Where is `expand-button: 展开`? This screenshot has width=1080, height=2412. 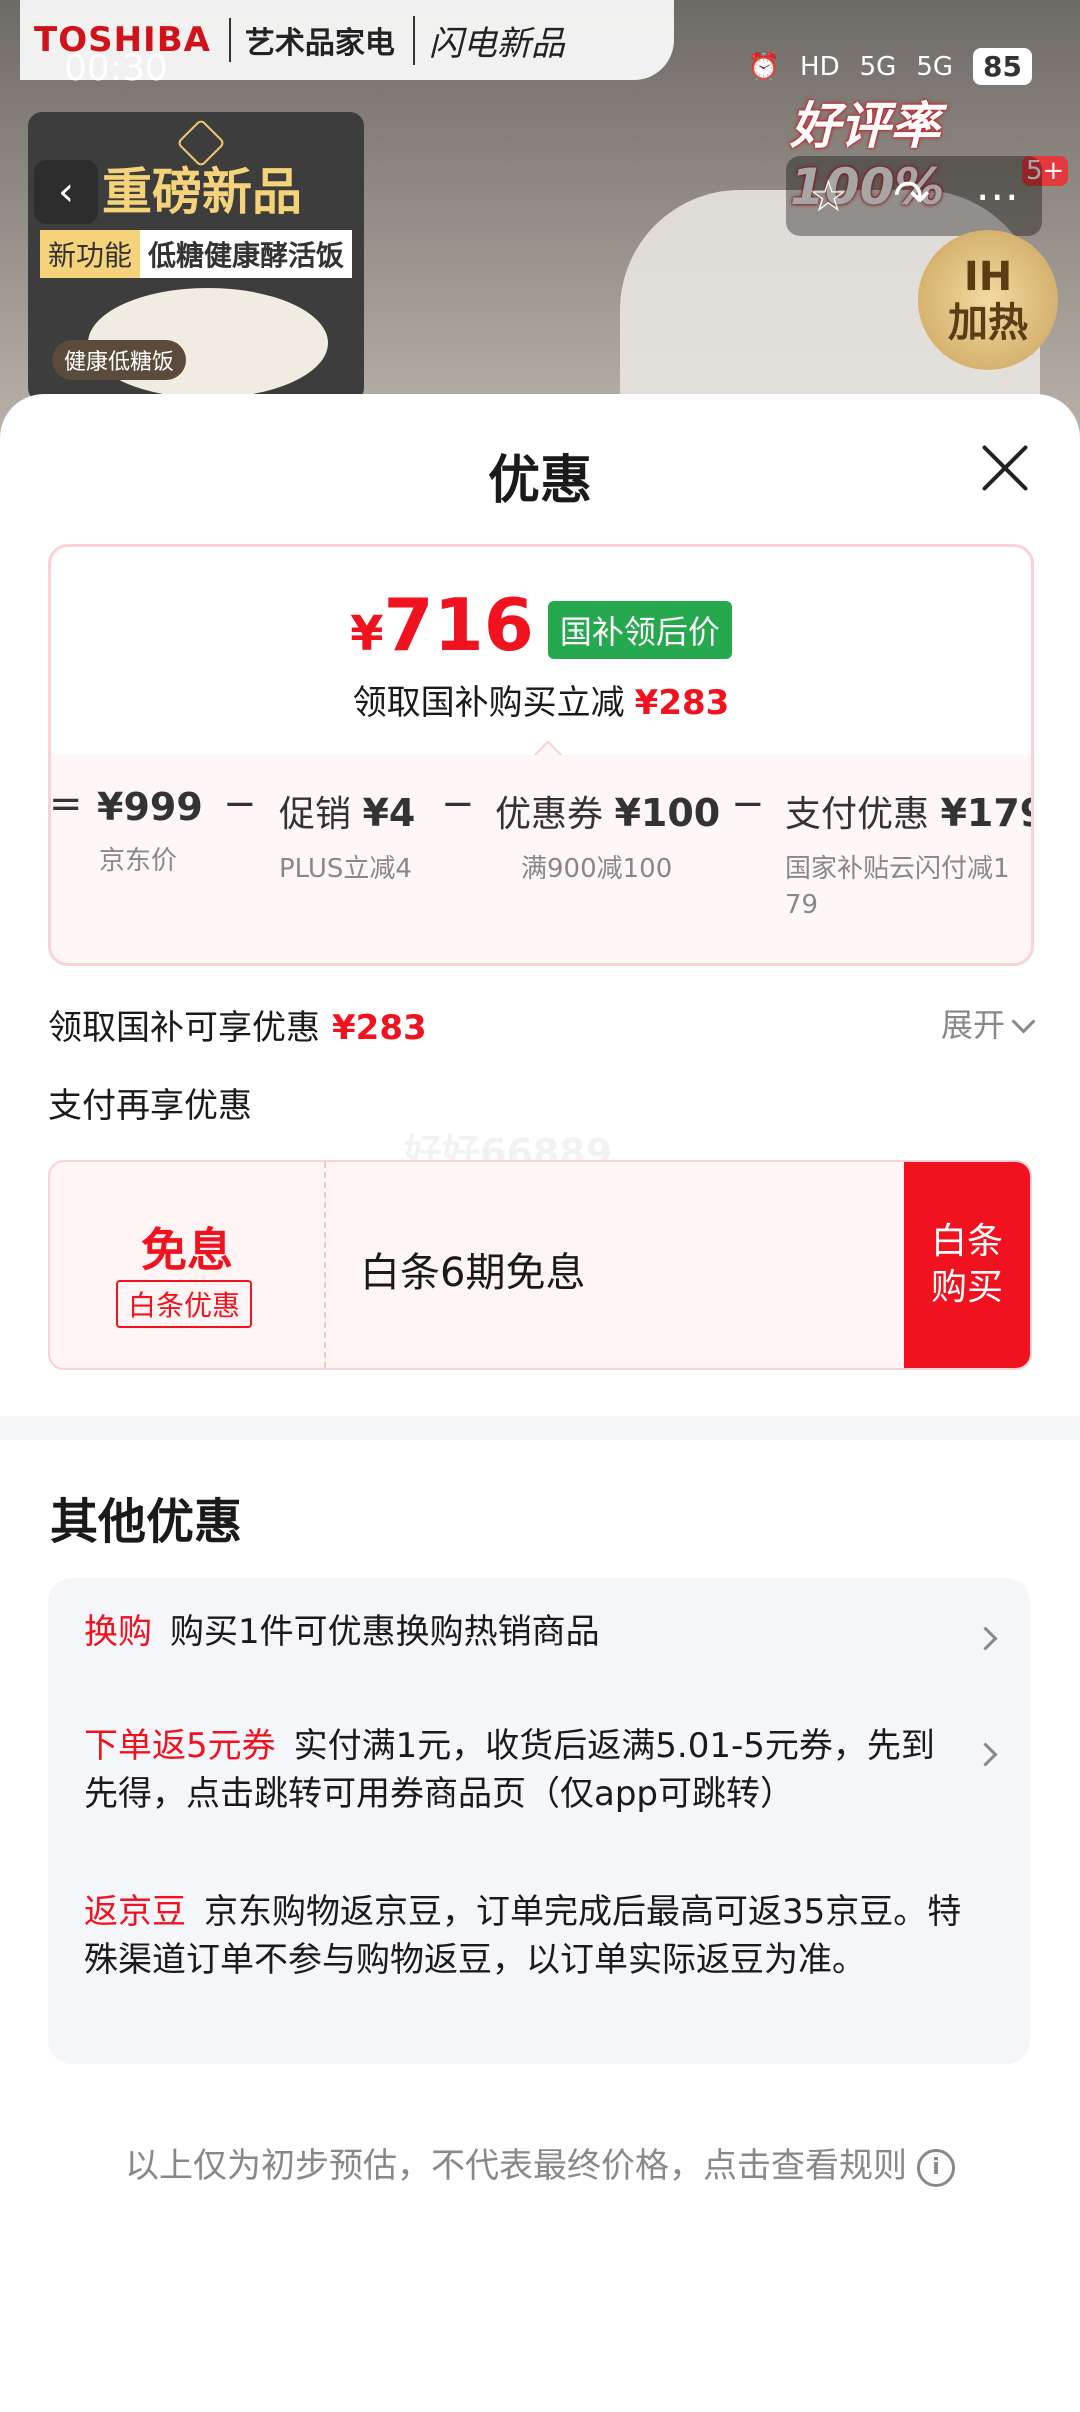
expand-button: 展开 is located at coordinates (988, 1023).